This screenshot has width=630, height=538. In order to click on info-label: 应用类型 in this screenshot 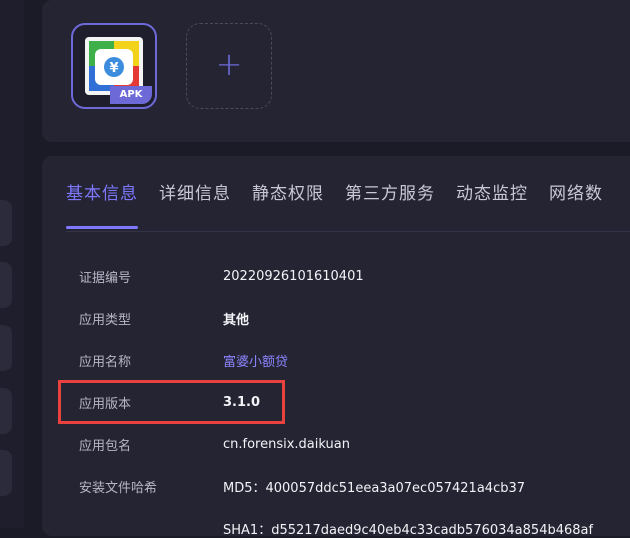, I will do `click(105, 320)`.